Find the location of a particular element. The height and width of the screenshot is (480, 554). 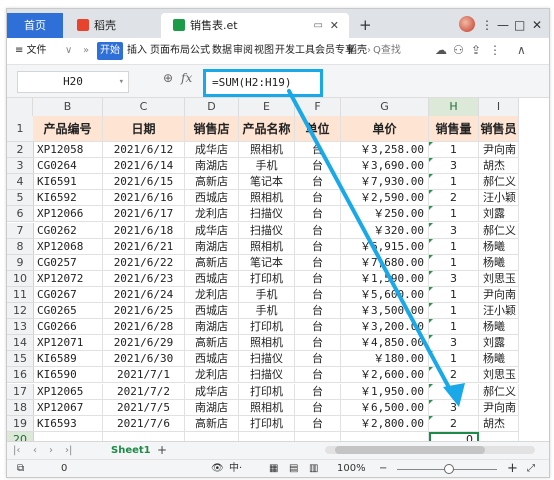

table-cell: 2021/6/24 is located at coordinates (144, 294).